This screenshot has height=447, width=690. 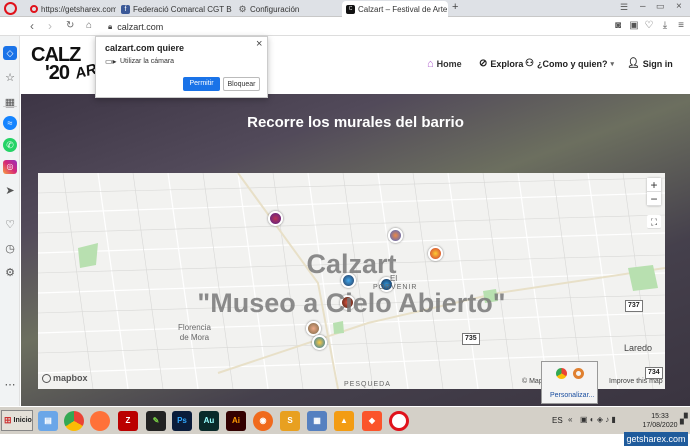 I want to click on tab-menu-icon: ☰, so click(x=624, y=7).